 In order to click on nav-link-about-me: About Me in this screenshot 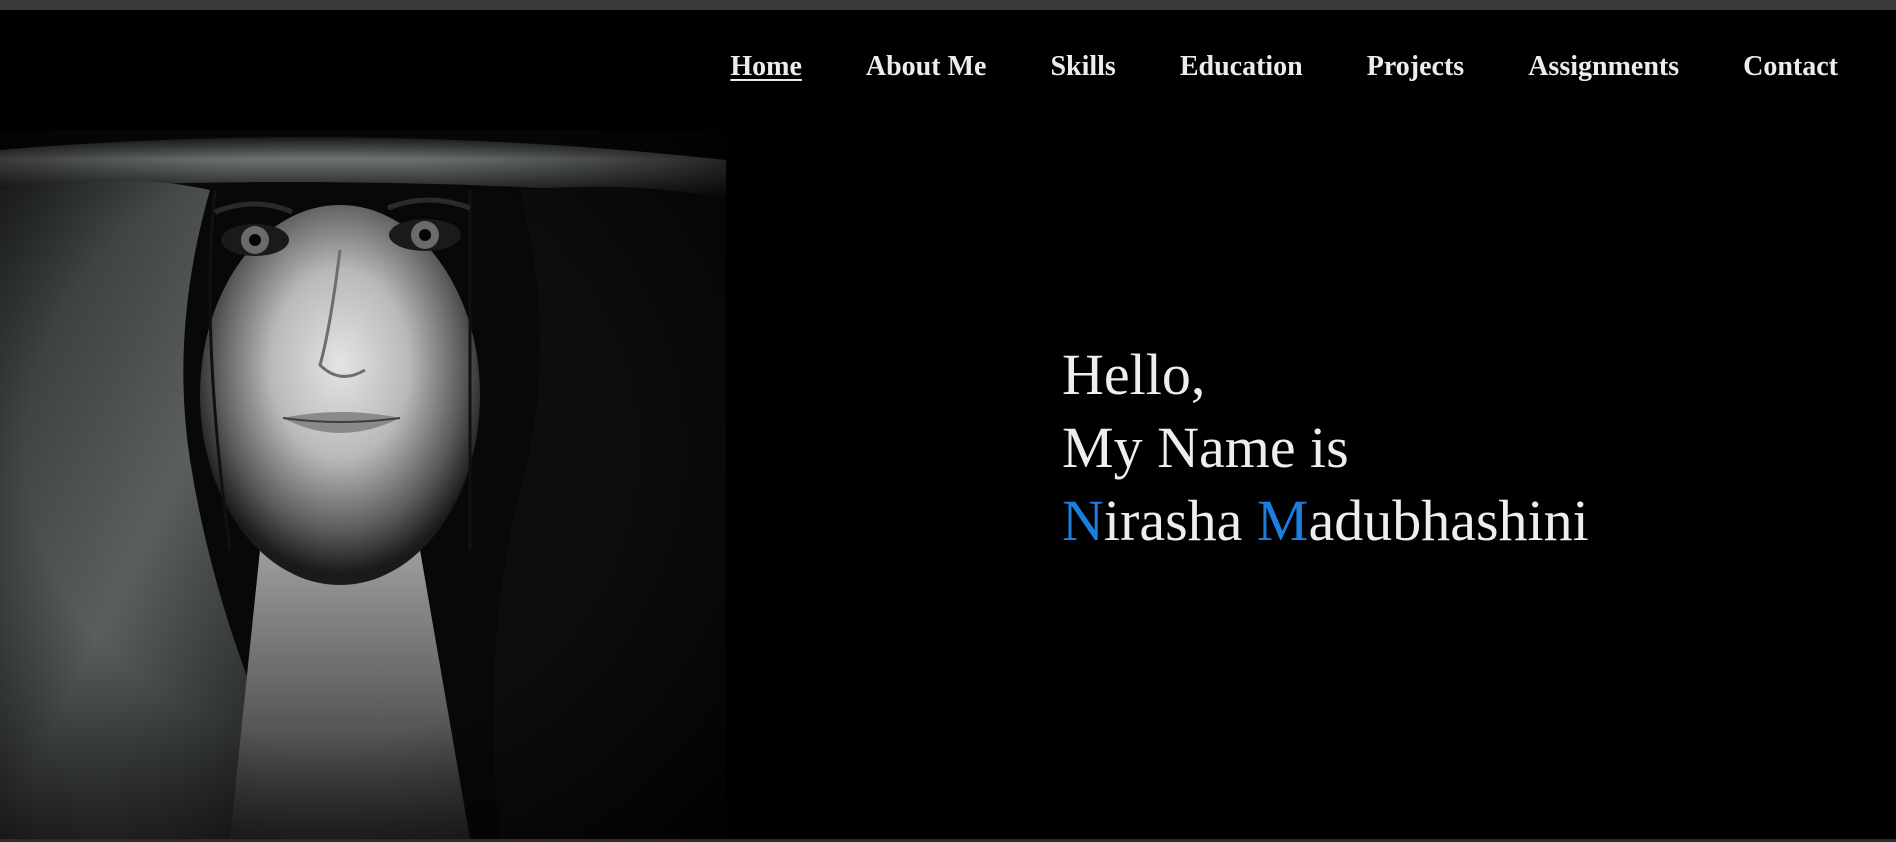, I will do `click(926, 67)`.